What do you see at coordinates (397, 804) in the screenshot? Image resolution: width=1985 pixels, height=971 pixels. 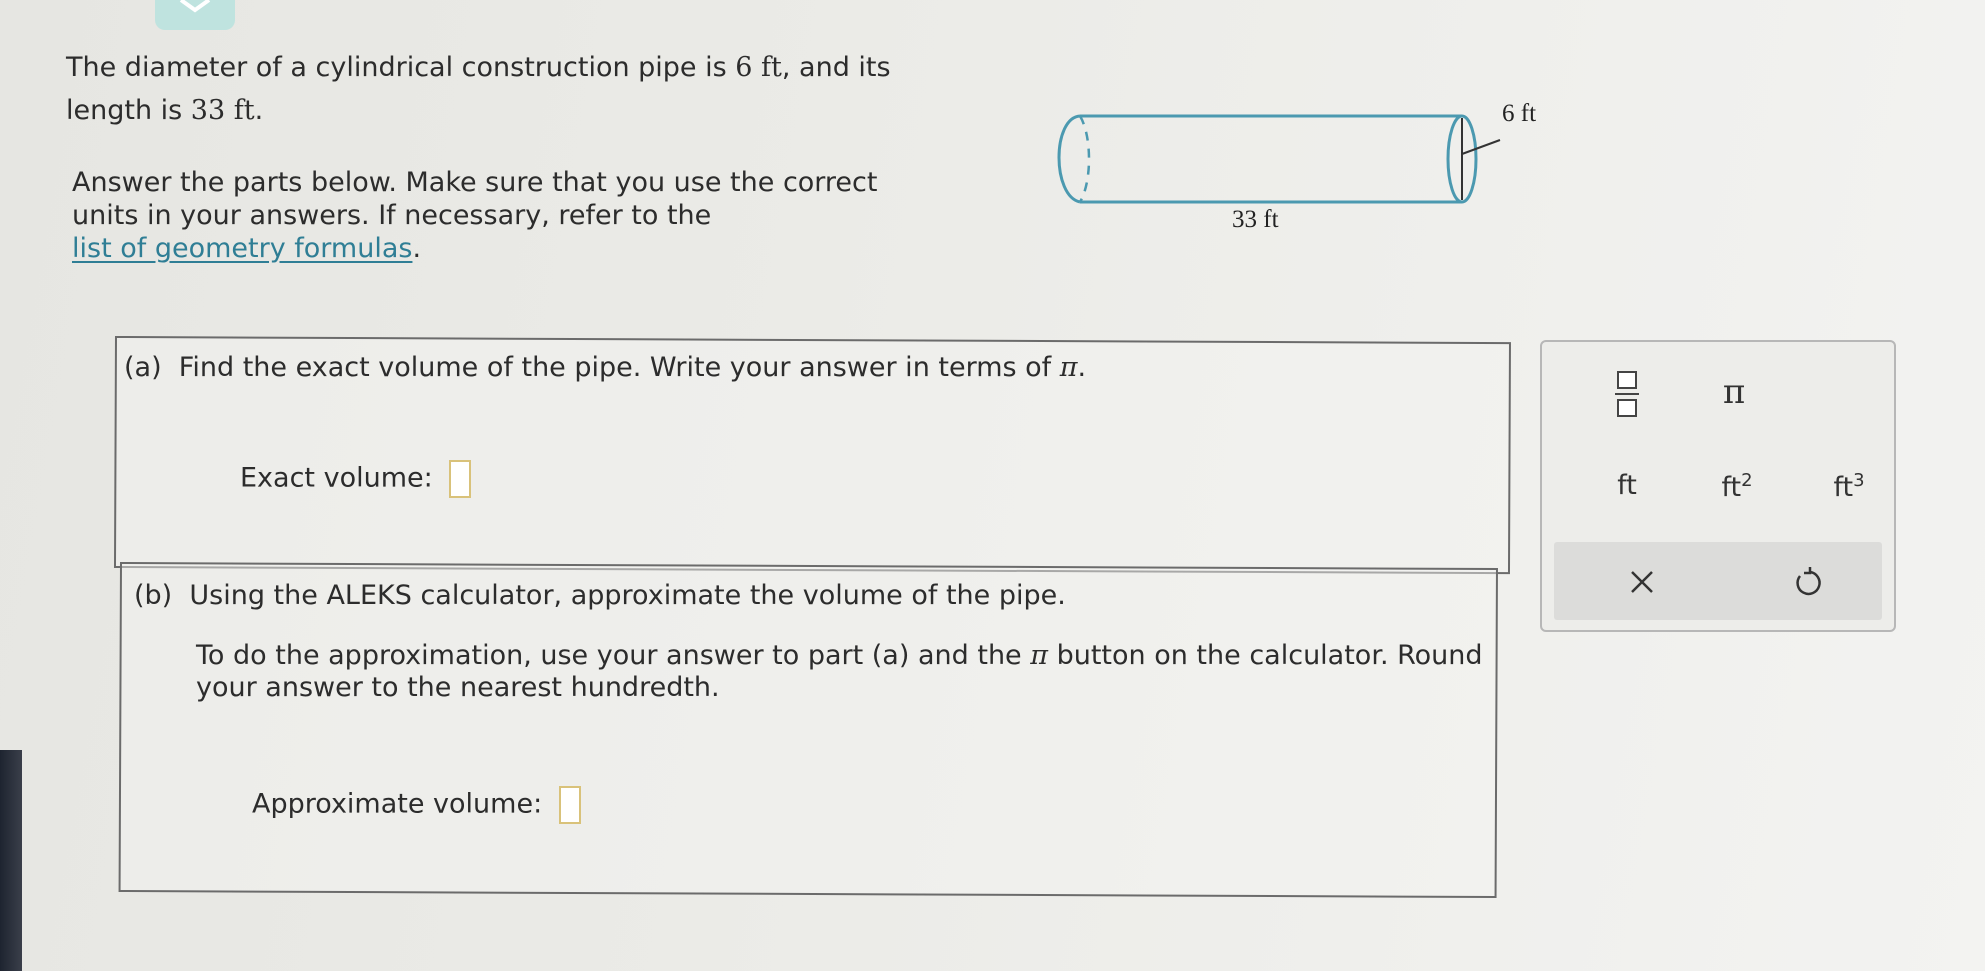 I see `approx-volume-label: Approximate volume:` at bounding box center [397, 804].